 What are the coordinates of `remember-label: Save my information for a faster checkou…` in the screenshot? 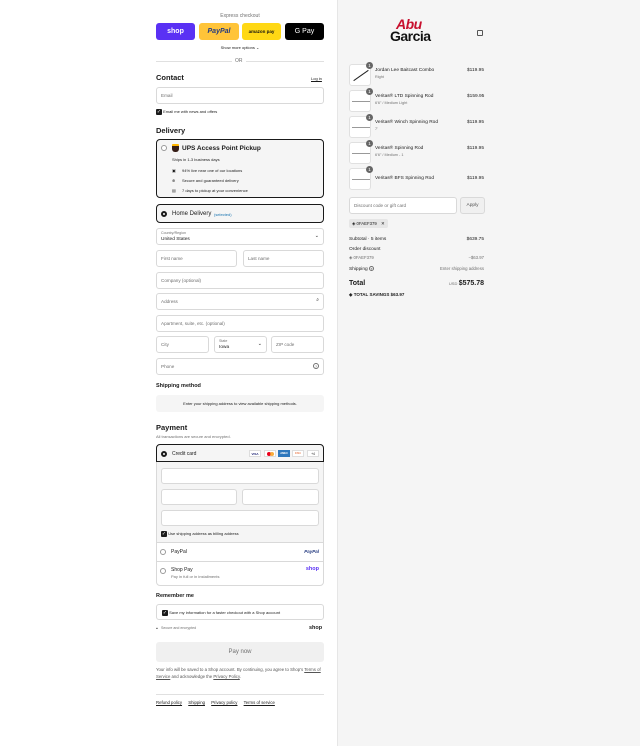 It's located at (225, 613).